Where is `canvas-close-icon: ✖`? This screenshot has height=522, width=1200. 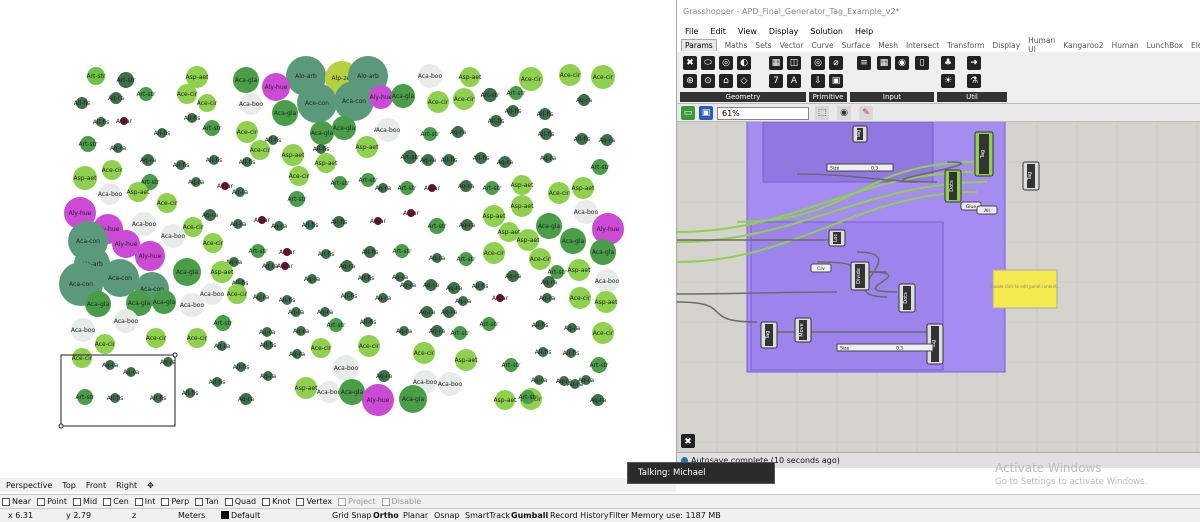 canvas-close-icon: ✖ is located at coordinates (688, 441).